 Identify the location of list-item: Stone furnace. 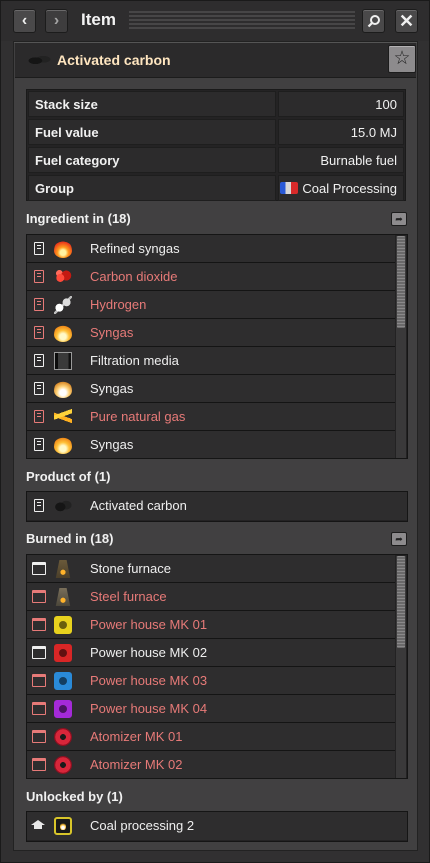
(211, 569).